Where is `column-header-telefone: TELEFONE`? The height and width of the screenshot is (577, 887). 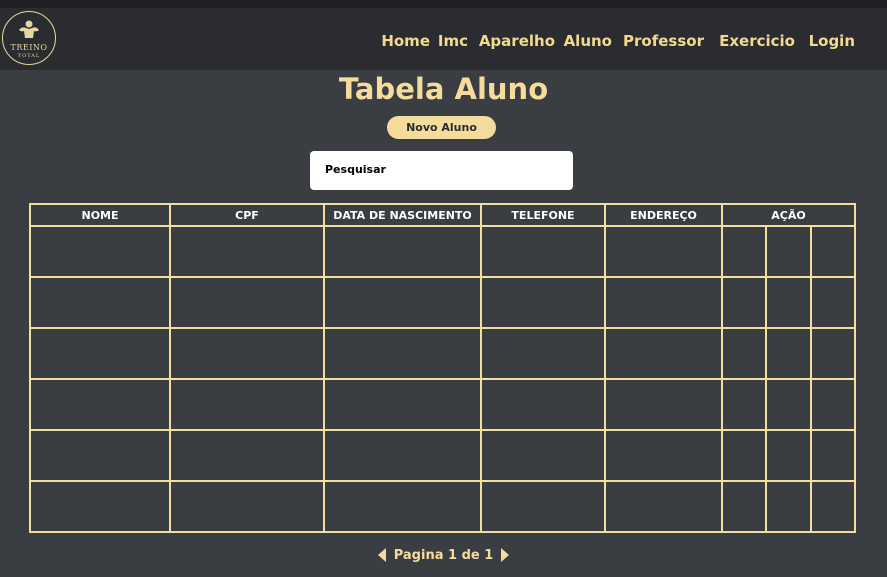 column-header-telefone: TELEFONE is located at coordinates (543, 215).